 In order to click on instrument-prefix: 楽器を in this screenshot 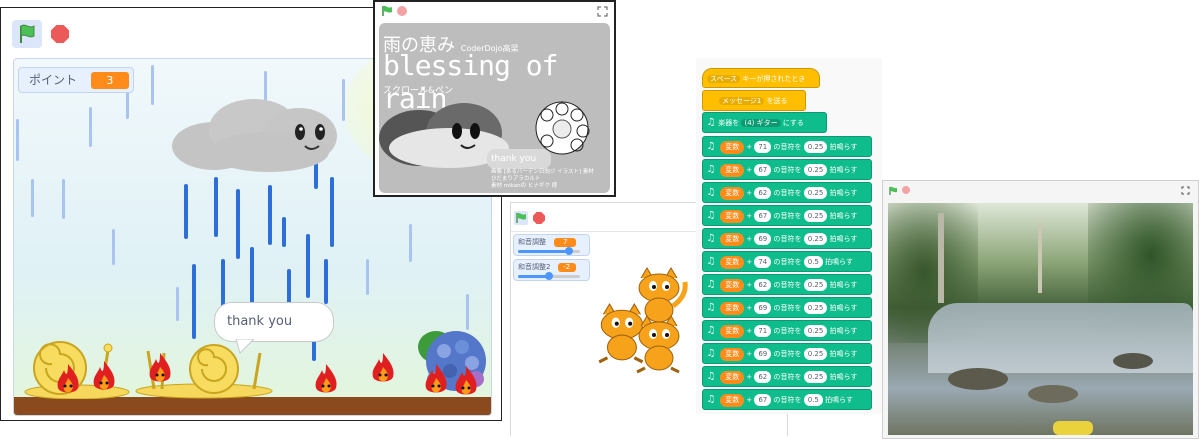, I will do `click(729, 123)`.